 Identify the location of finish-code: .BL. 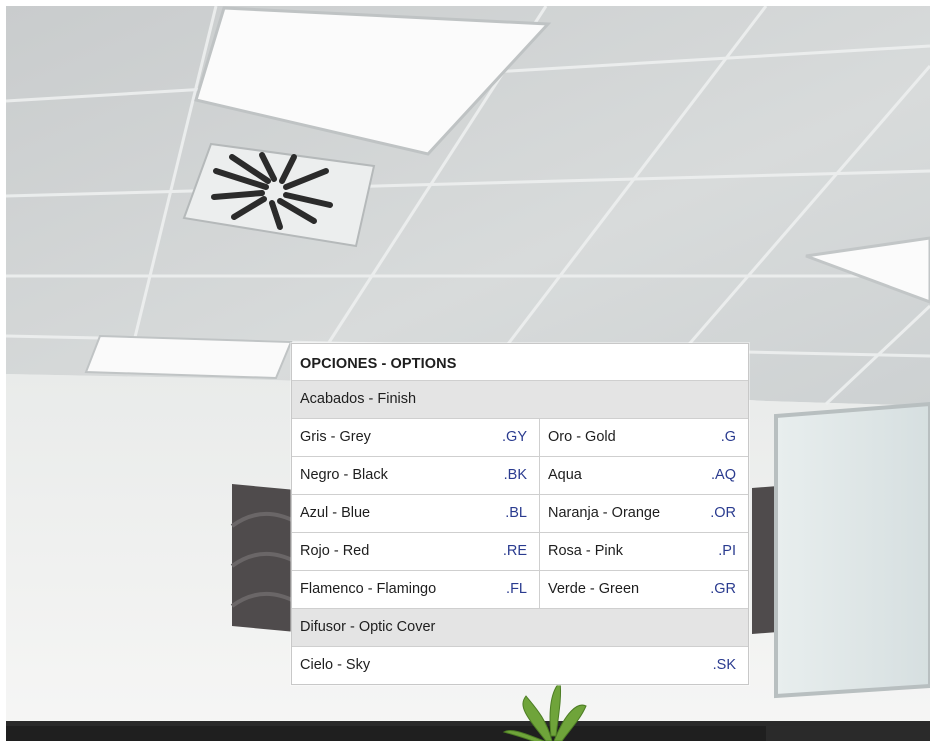
(516, 513).